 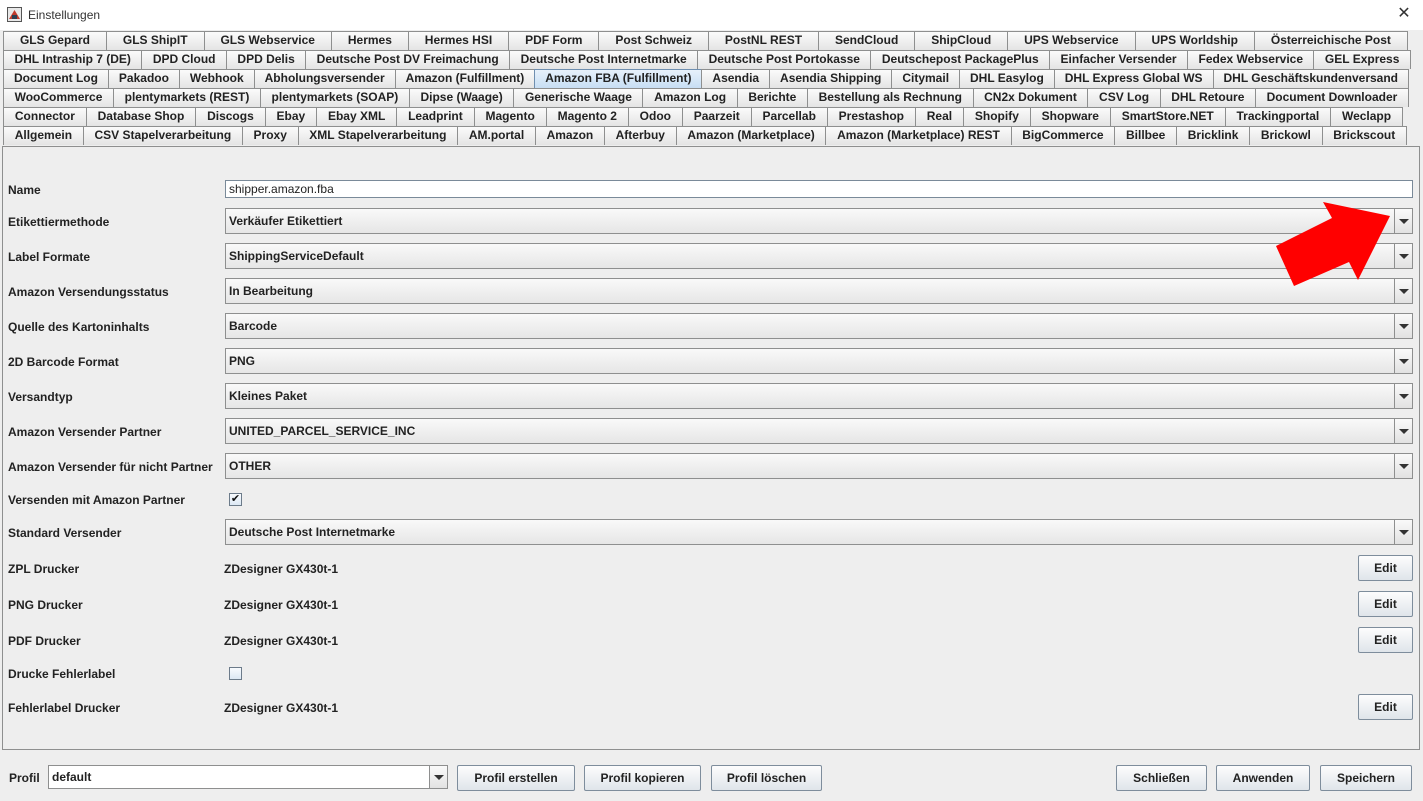 I want to click on tab-database-shop: Database Shop, so click(x=141, y=116).